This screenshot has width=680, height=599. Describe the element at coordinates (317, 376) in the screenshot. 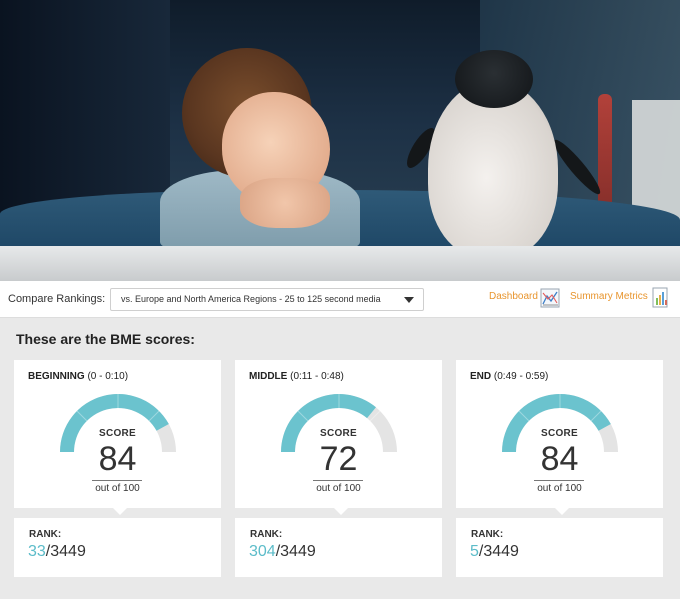

I see `segment-range: (0:11 - 0:48)` at that location.